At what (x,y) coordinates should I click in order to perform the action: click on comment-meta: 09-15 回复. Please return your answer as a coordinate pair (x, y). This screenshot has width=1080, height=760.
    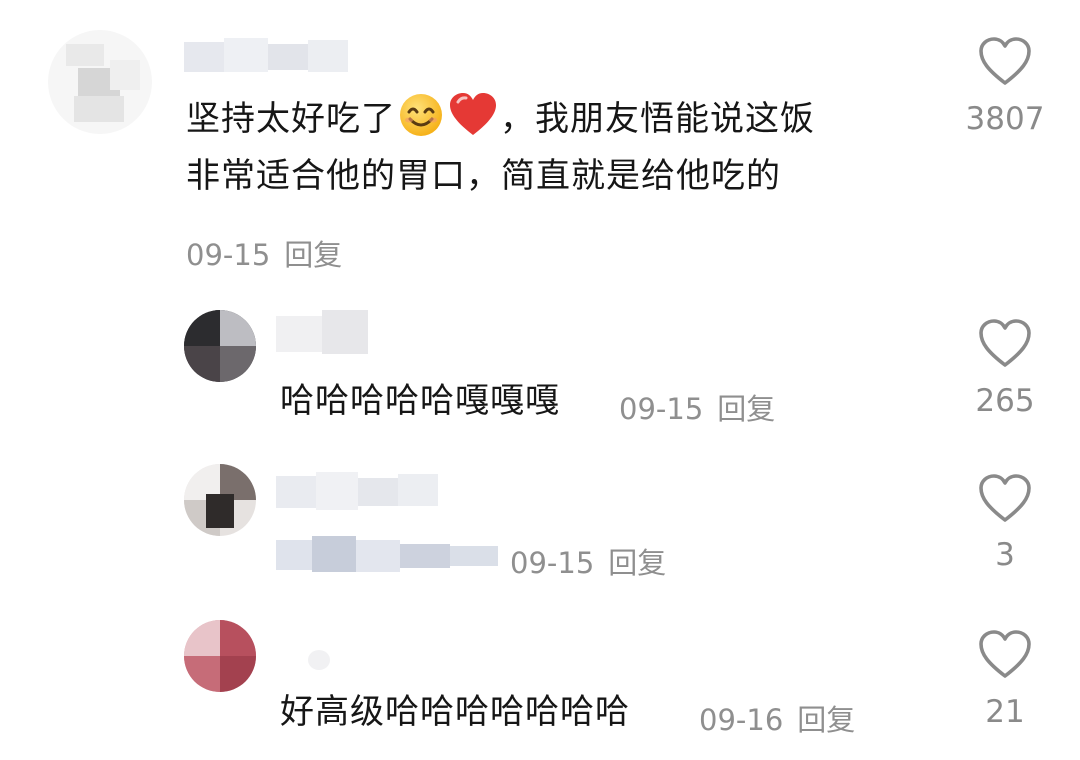
    Looking at the image, I should click on (264, 253).